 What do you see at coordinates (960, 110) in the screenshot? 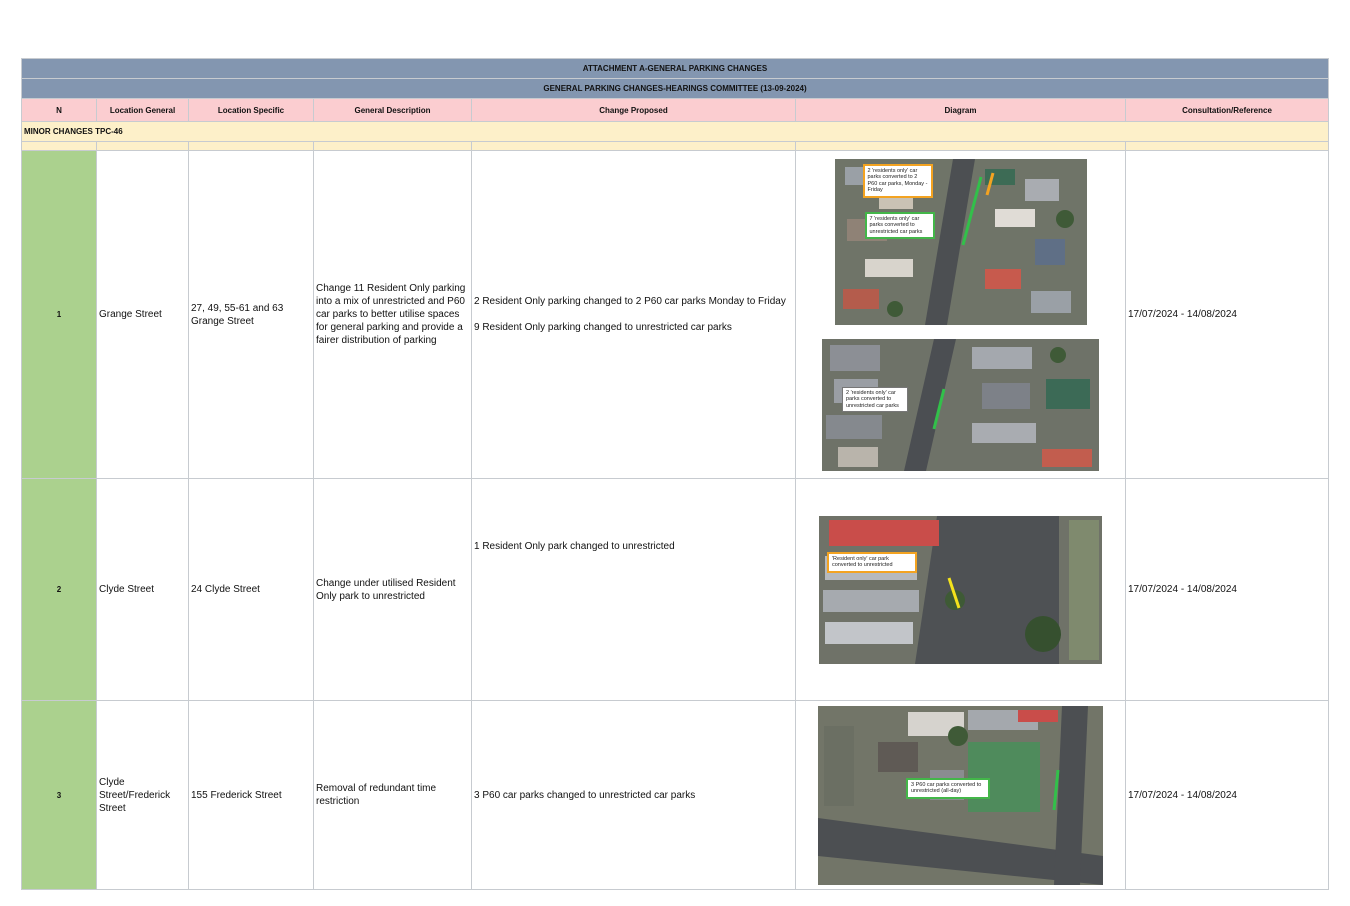
I see `column-header-diagram: Diagram` at bounding box center [960, 110].